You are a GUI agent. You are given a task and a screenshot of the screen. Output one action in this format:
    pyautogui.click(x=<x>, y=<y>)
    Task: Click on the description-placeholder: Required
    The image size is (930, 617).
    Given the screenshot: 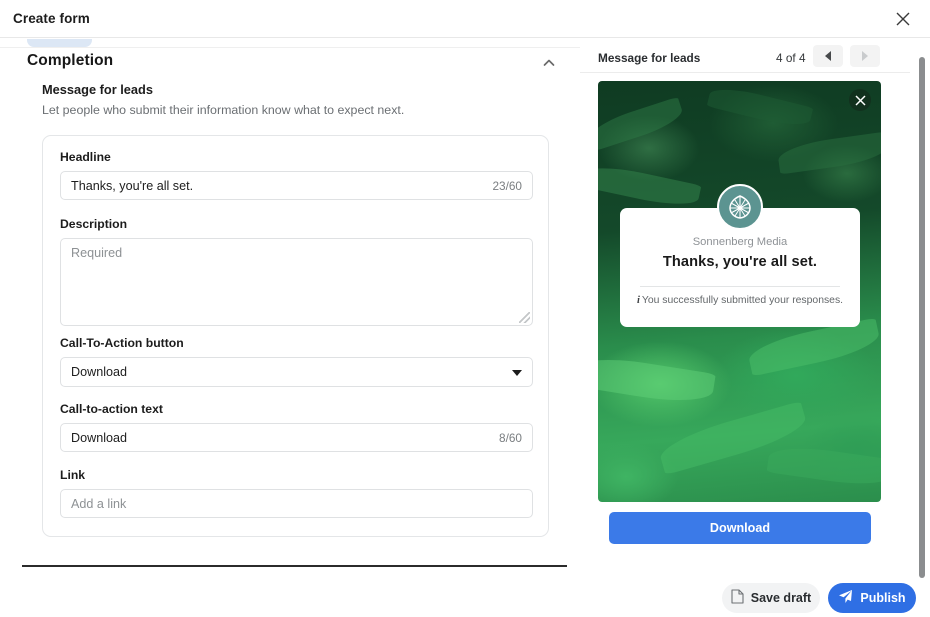 What is the action you would take?
    pyautogui.click(x=97, y=253)
    